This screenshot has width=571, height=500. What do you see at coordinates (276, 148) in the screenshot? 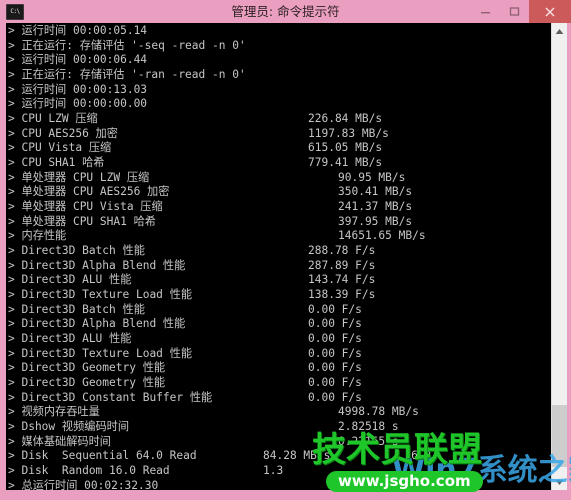
I see `console-line: > CPU Vista 压缩 615.05 MB/s` at bounding box center [276, 148].